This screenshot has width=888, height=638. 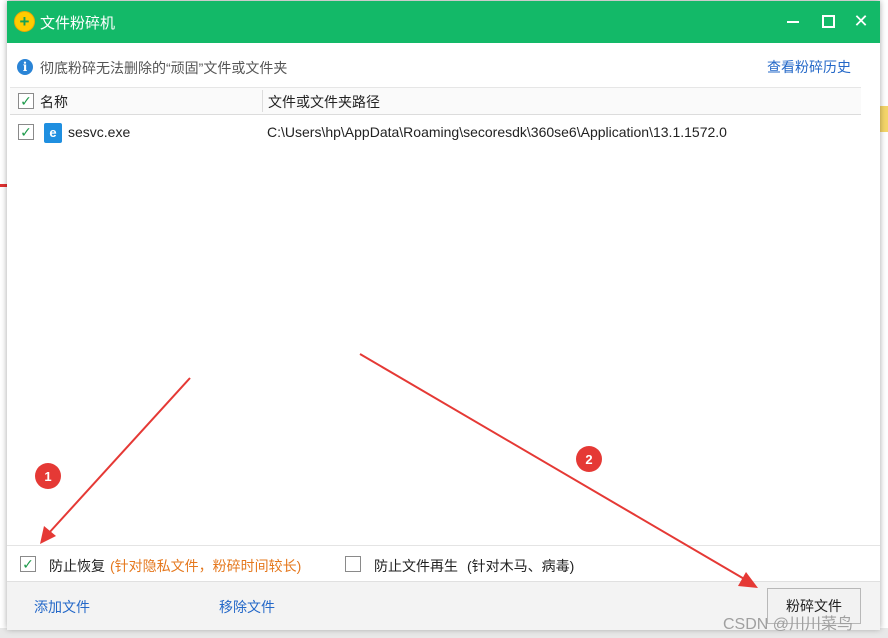 I want to click on options-bar: ✓ 防止恢复 (针对隐私文件，粉碎时间较长) 防止文件再生 (针对木马、病毒), so click(x=443, y=563).